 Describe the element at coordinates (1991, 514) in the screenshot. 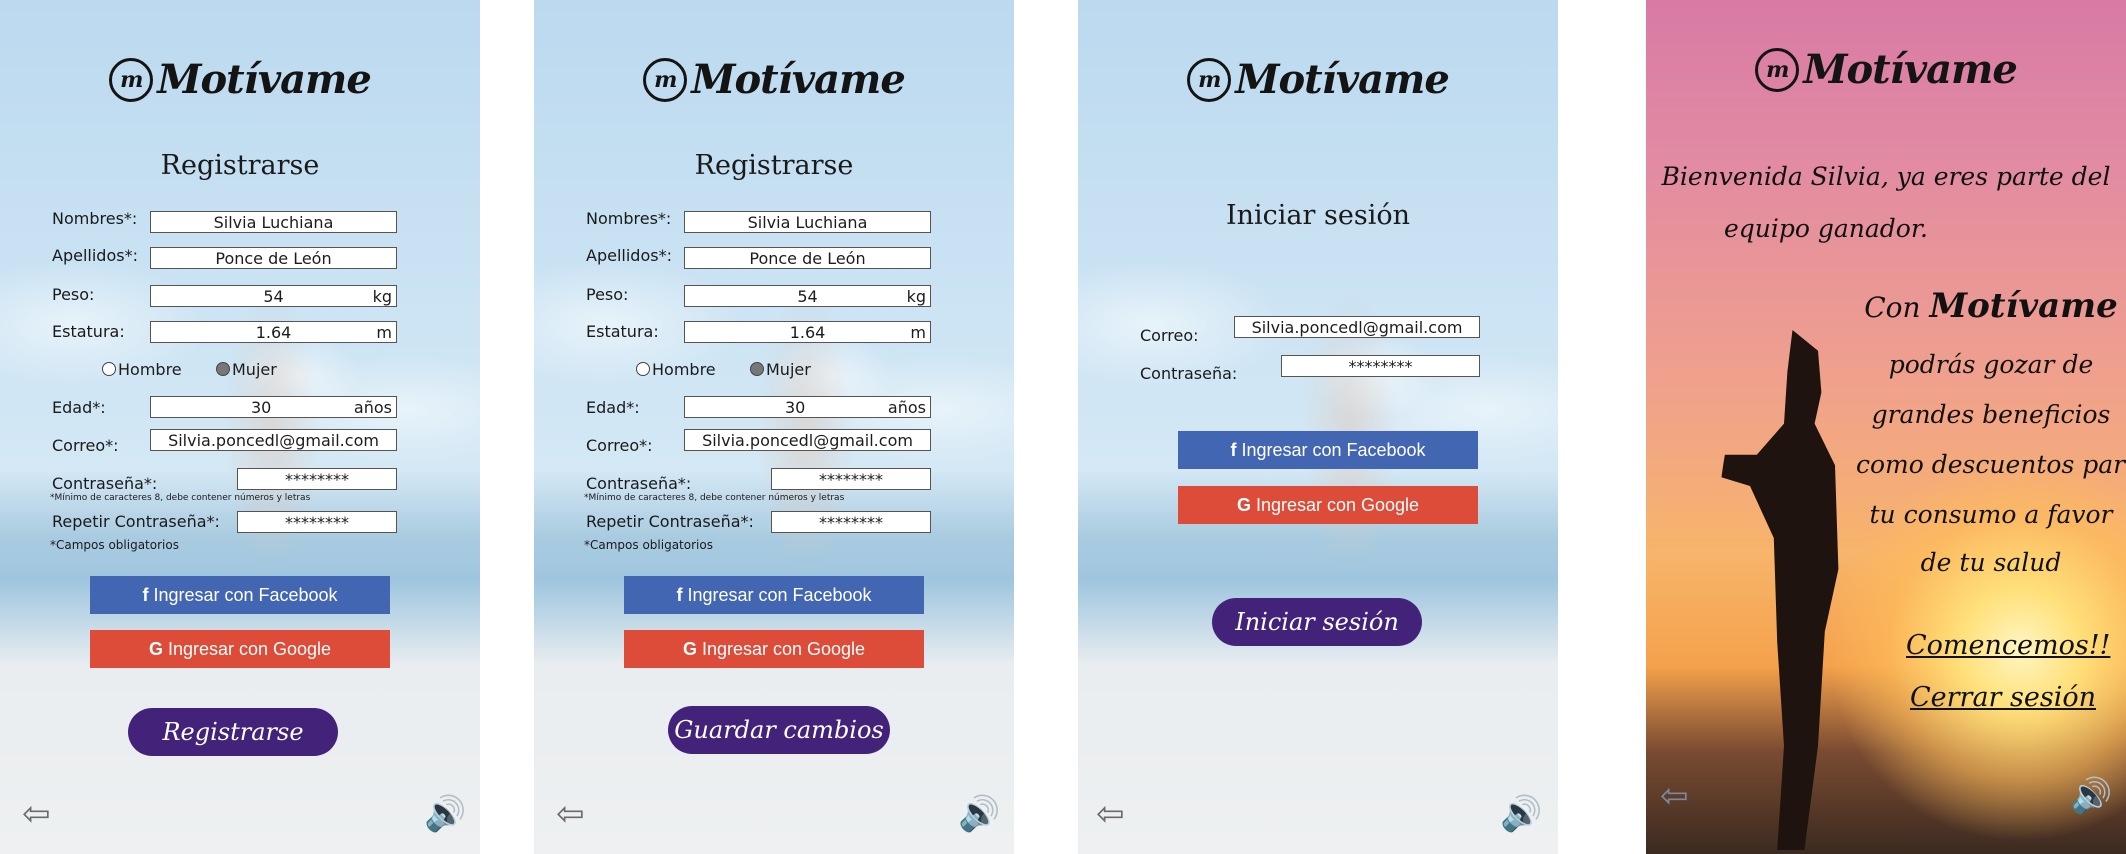

I see `benefit-line-4: tu consumo a favor` at that location.